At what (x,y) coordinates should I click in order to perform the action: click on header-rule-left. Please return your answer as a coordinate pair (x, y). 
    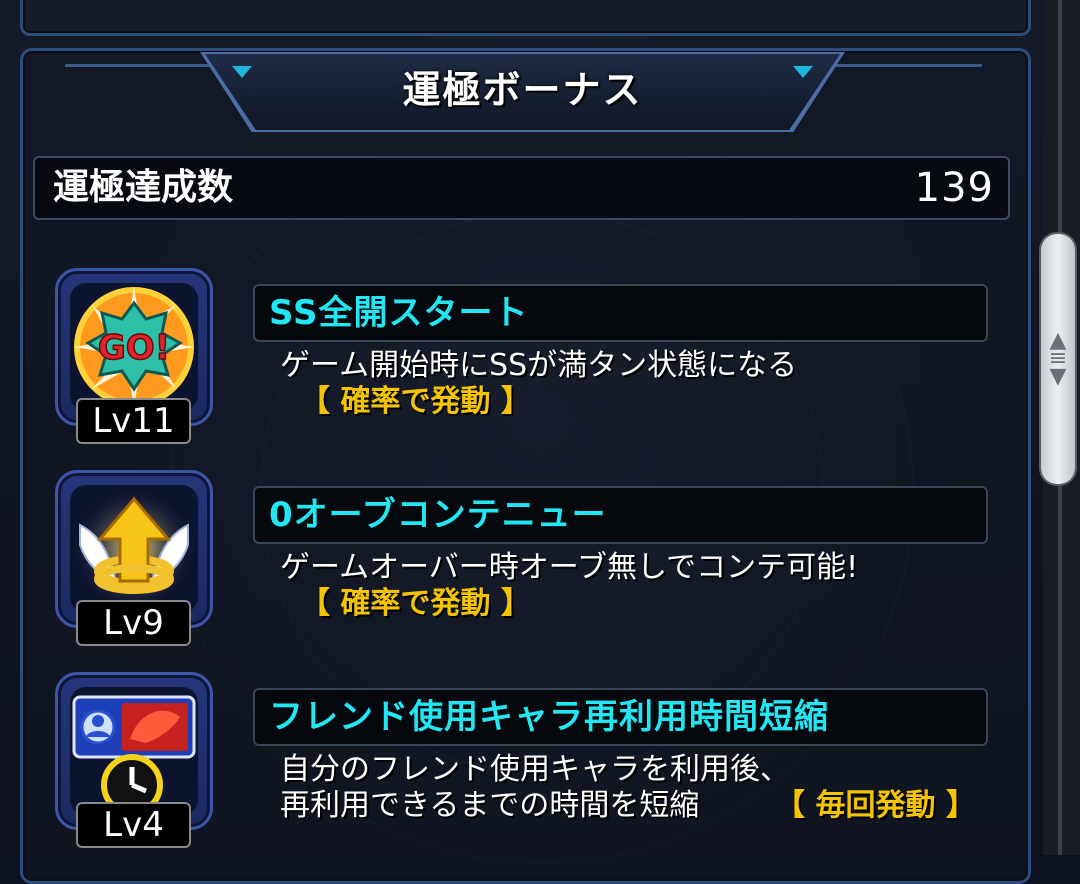
    Looking at the image, I should click on (140, 65).